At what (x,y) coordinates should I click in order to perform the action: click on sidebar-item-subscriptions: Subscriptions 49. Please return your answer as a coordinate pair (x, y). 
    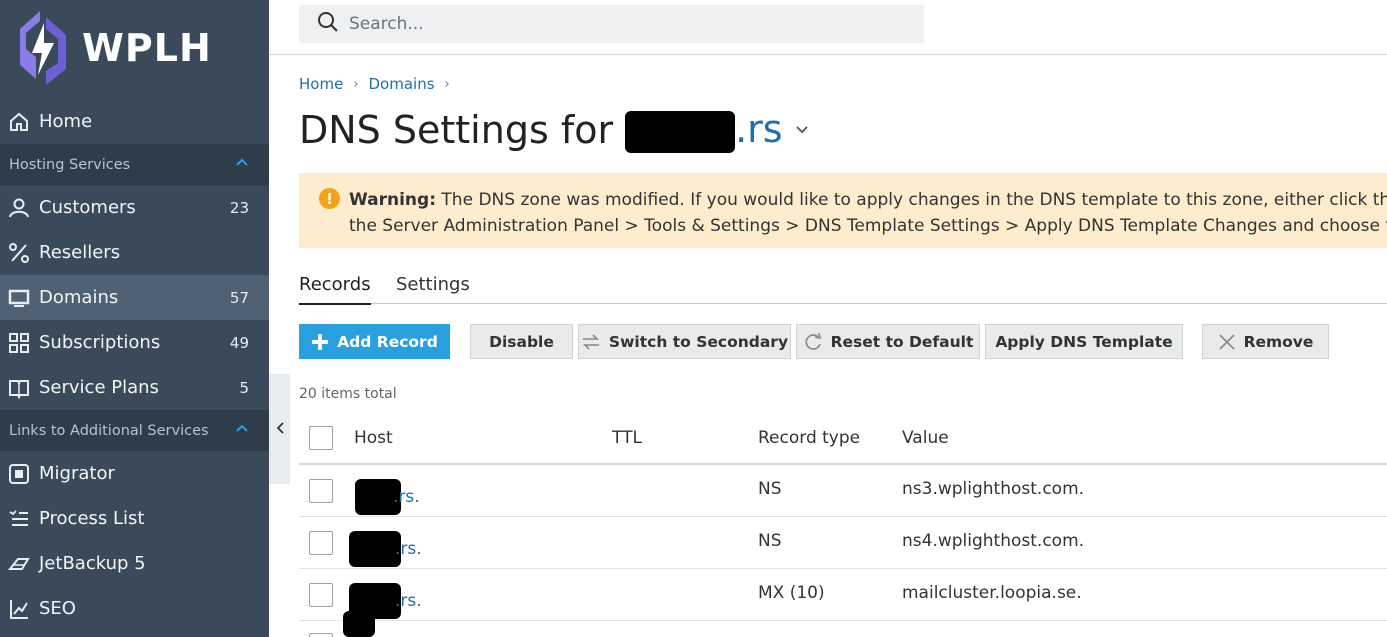
    Looking at the image, I should click on (134, 342).